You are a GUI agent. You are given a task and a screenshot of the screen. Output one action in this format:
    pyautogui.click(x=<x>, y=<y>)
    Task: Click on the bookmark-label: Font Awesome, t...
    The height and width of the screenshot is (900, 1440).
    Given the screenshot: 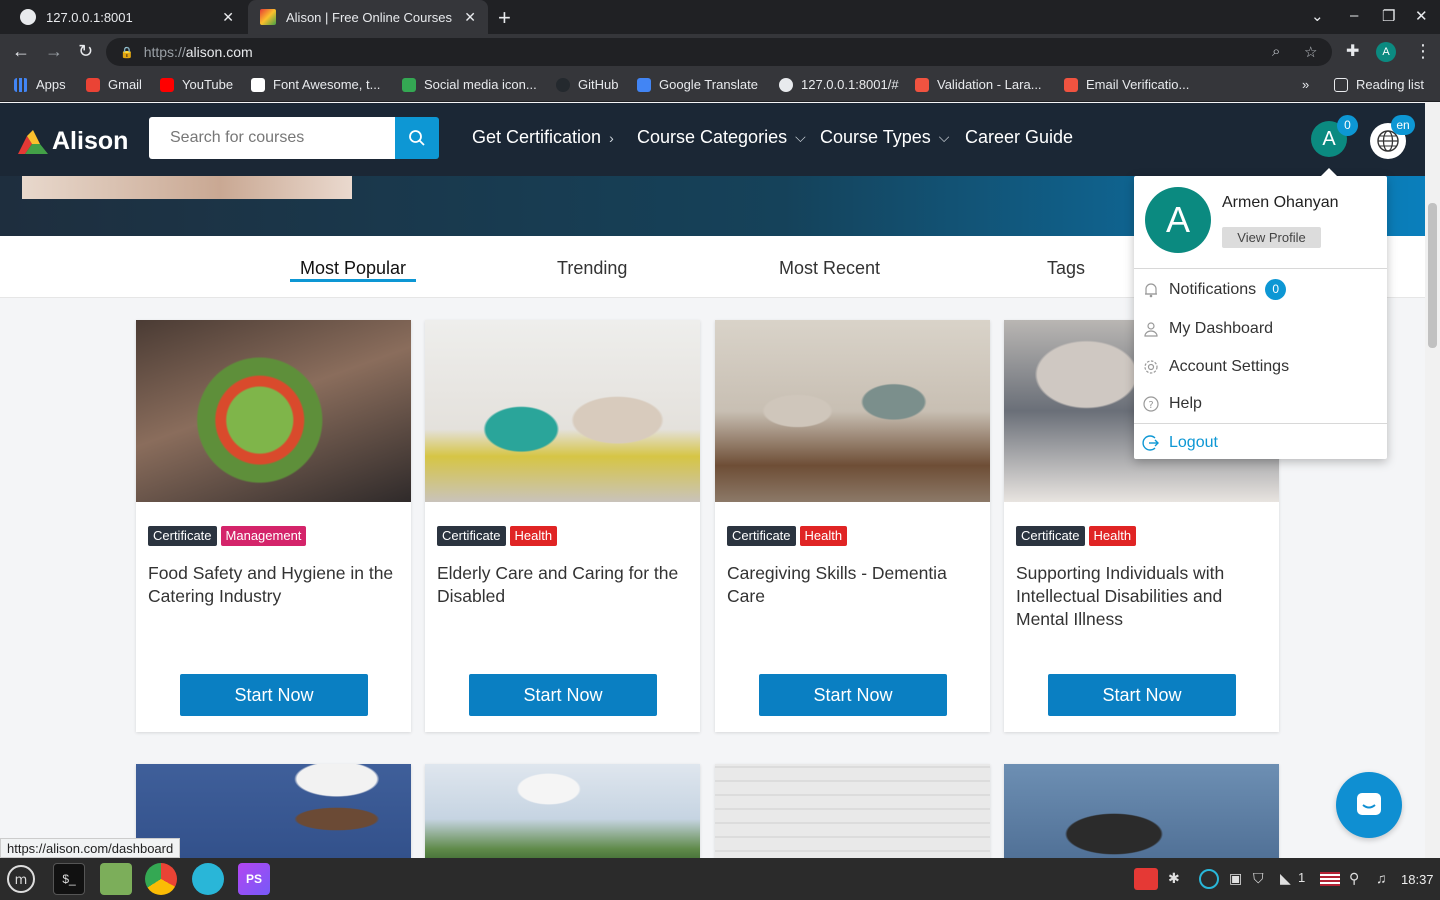 What is the action you would take?
    pyautogui.click(x=327, y=84)
    